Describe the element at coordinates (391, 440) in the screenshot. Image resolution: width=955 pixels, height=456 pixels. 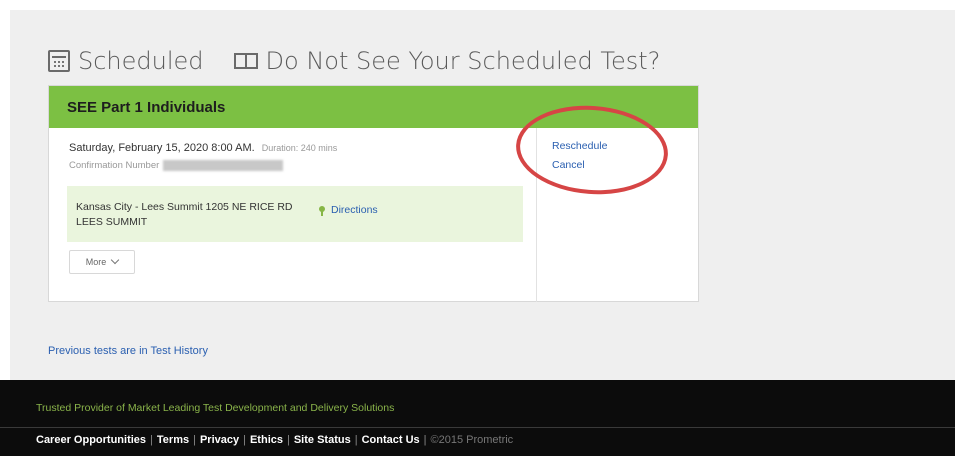
I see `footer-link-contact: Contact Us` at that location.